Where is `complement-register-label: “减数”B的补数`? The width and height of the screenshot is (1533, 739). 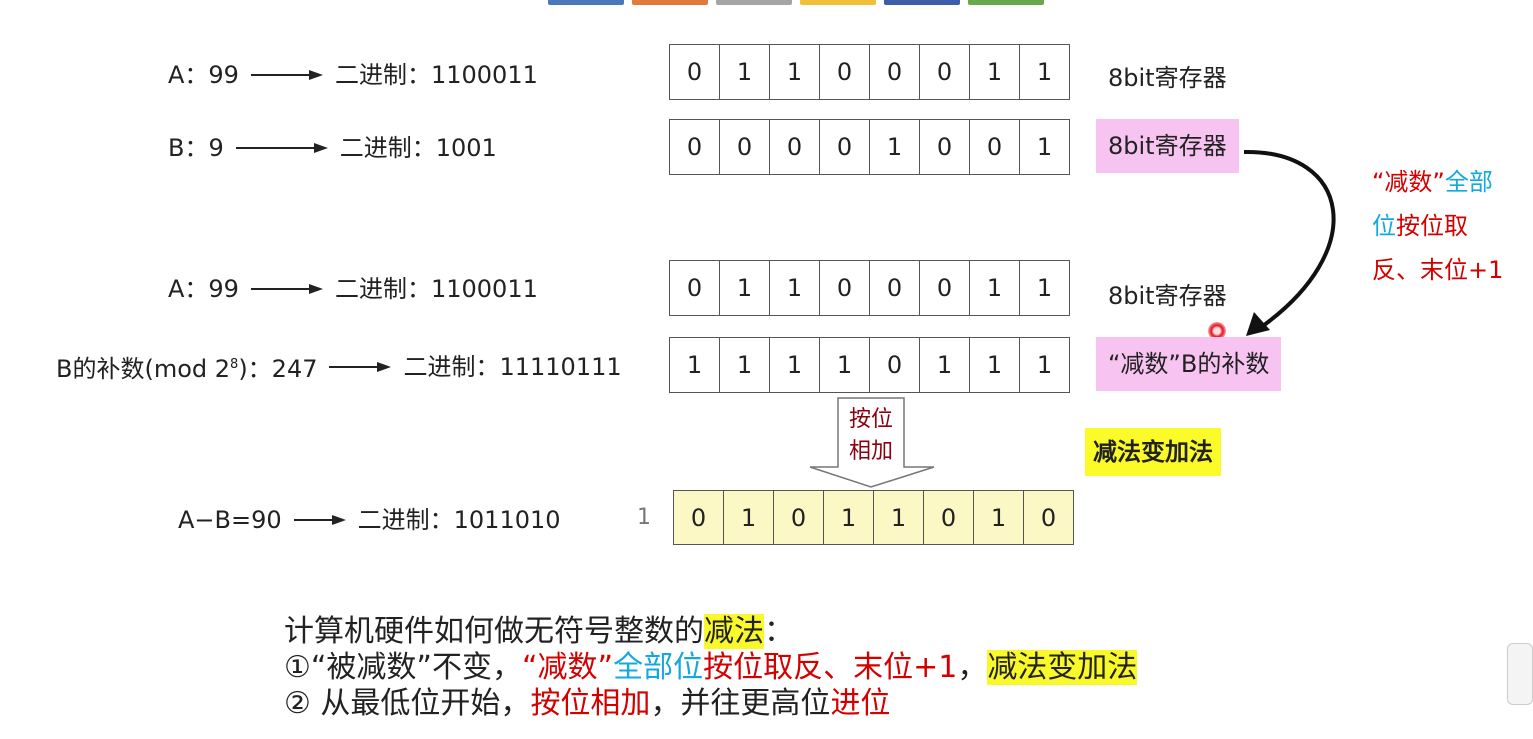
complement-register-label: “减数”B的补数 is located at coordinates (1189, 364).